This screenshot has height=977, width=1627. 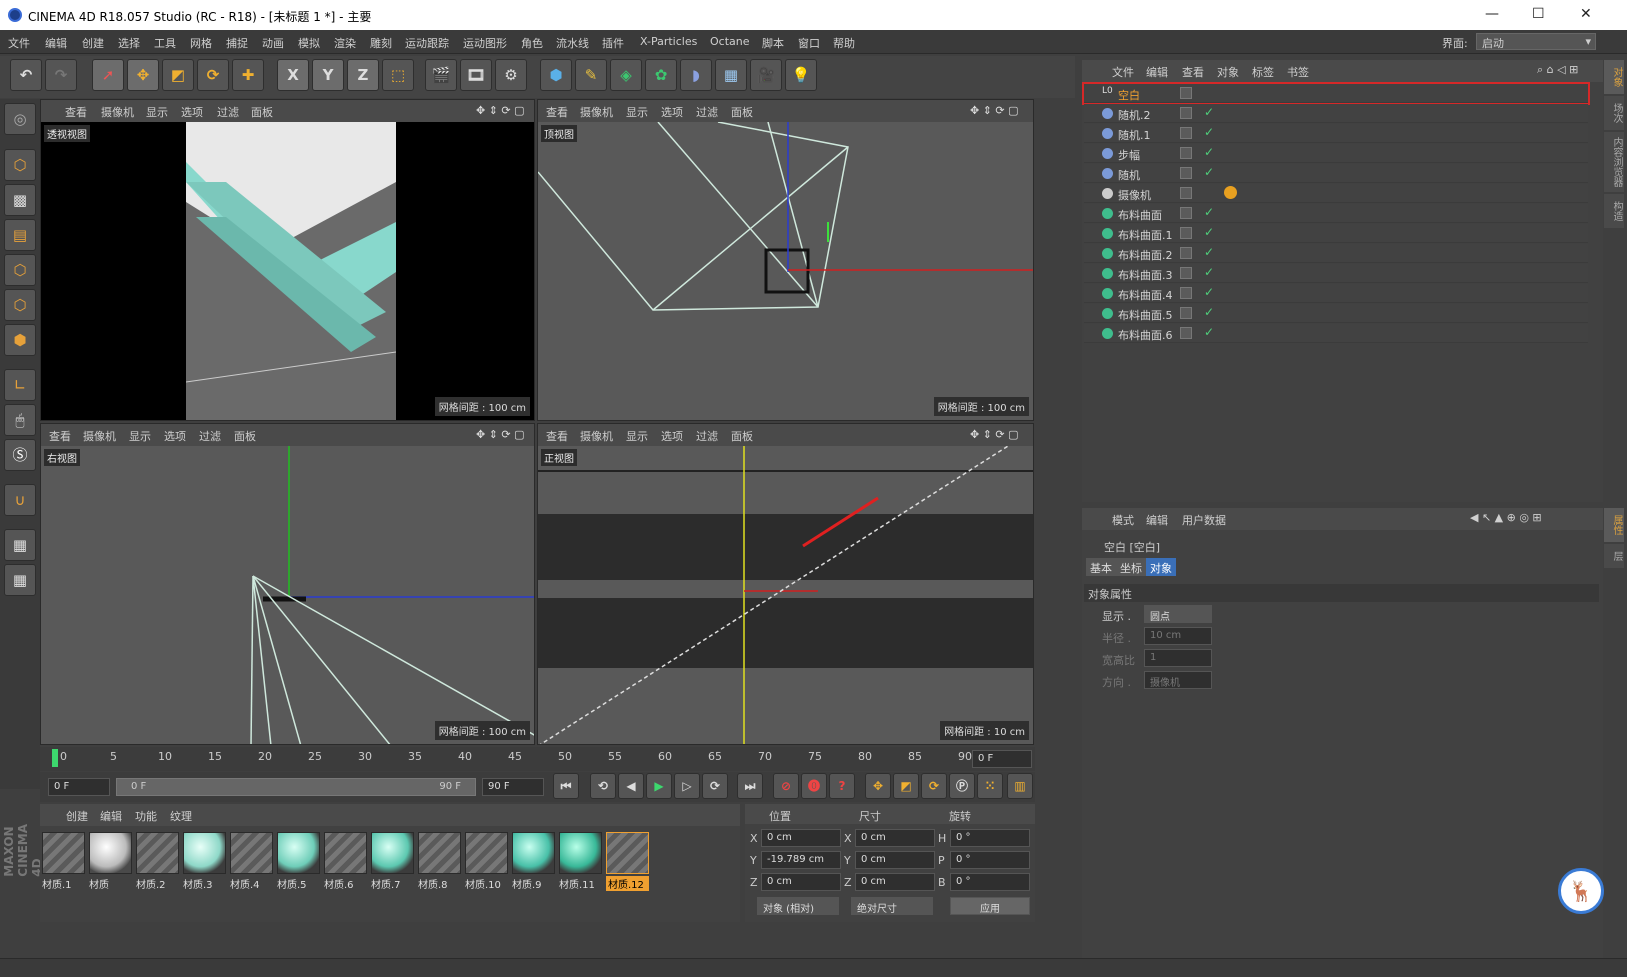 I want to click on object-row: 随机.1 ✓, so click(x=1336, y=133).